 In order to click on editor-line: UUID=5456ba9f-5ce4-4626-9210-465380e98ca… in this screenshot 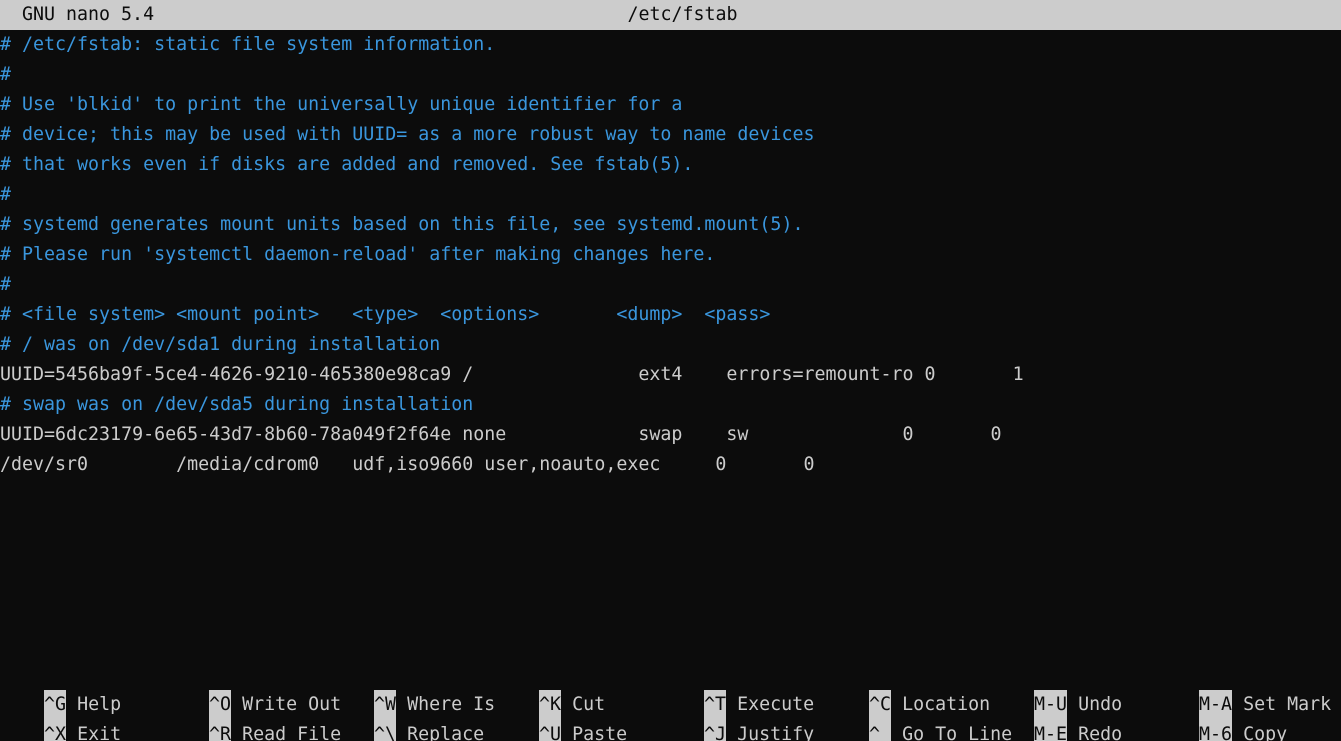, I will do `click(512, 375)`.